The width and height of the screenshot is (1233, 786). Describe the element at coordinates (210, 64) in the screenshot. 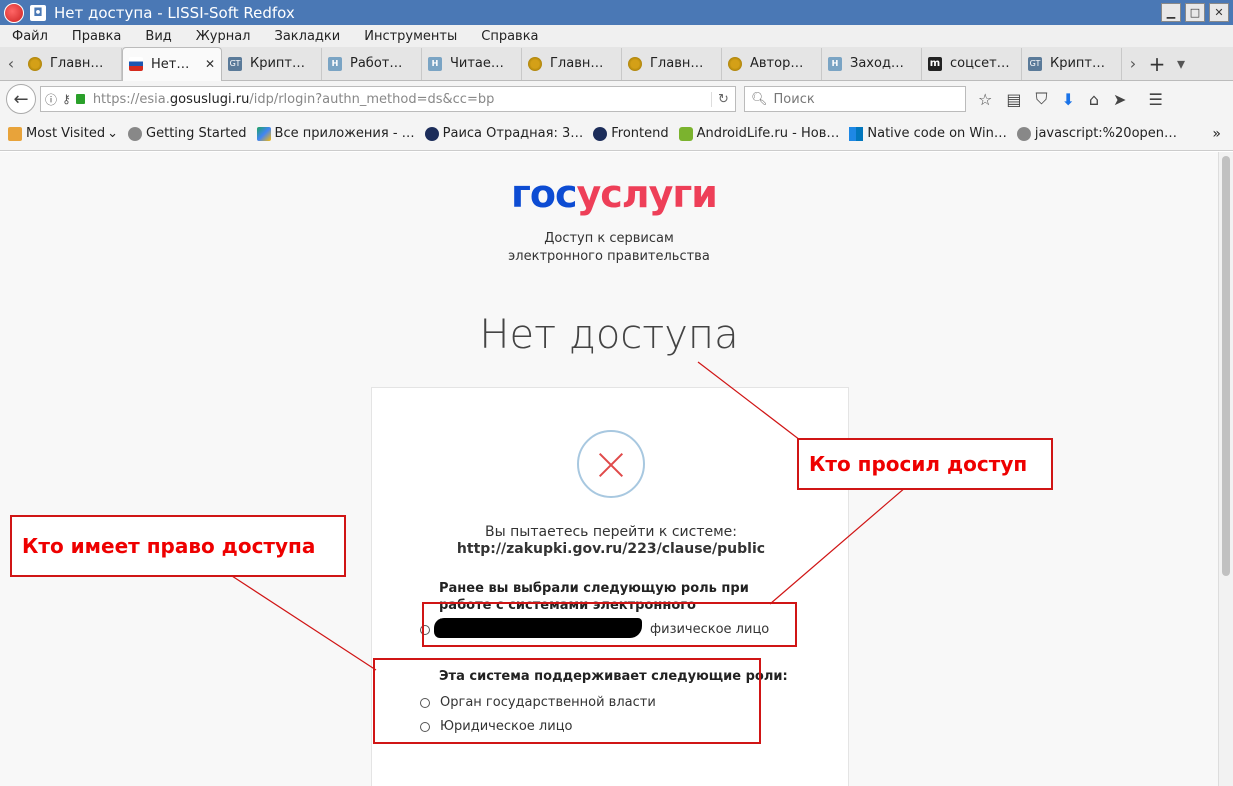

I see `close-tab-icon: ✕` at that location.